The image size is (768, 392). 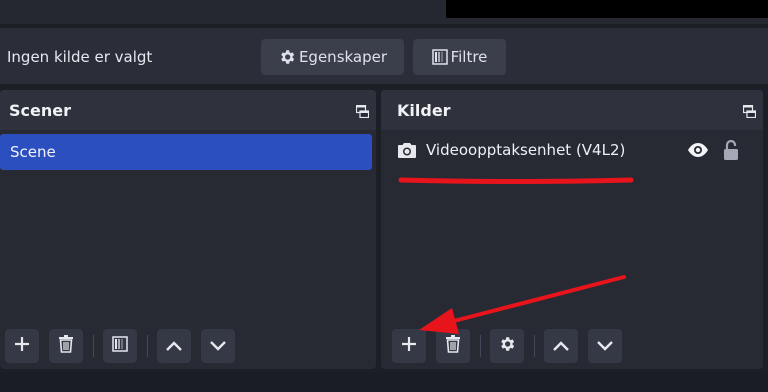 I want to click on camera-icon, so click(x=407, y=152).